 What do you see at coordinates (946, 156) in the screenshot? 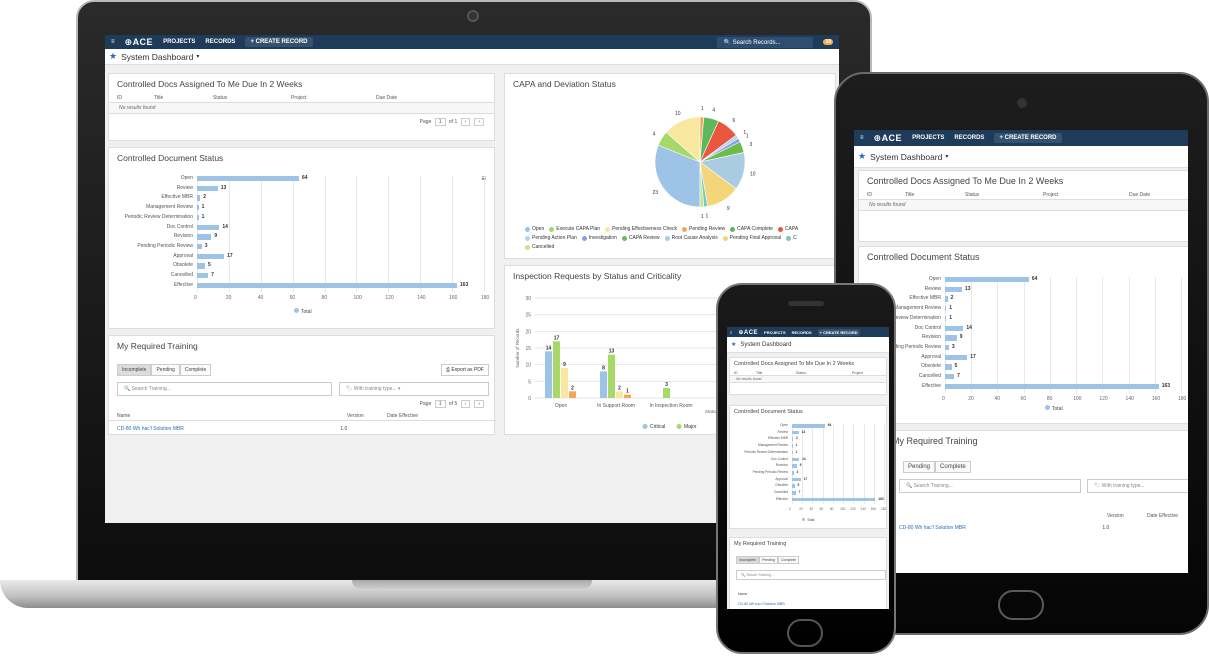
I see `chevron-down-icon: ▾` at bounding box center [946, 156].